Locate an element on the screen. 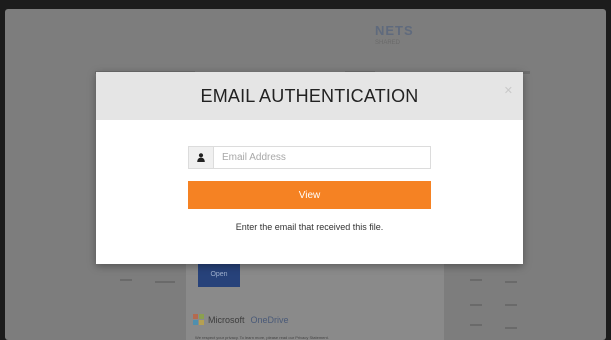  email-field-group is located at coordinates (309, 157).